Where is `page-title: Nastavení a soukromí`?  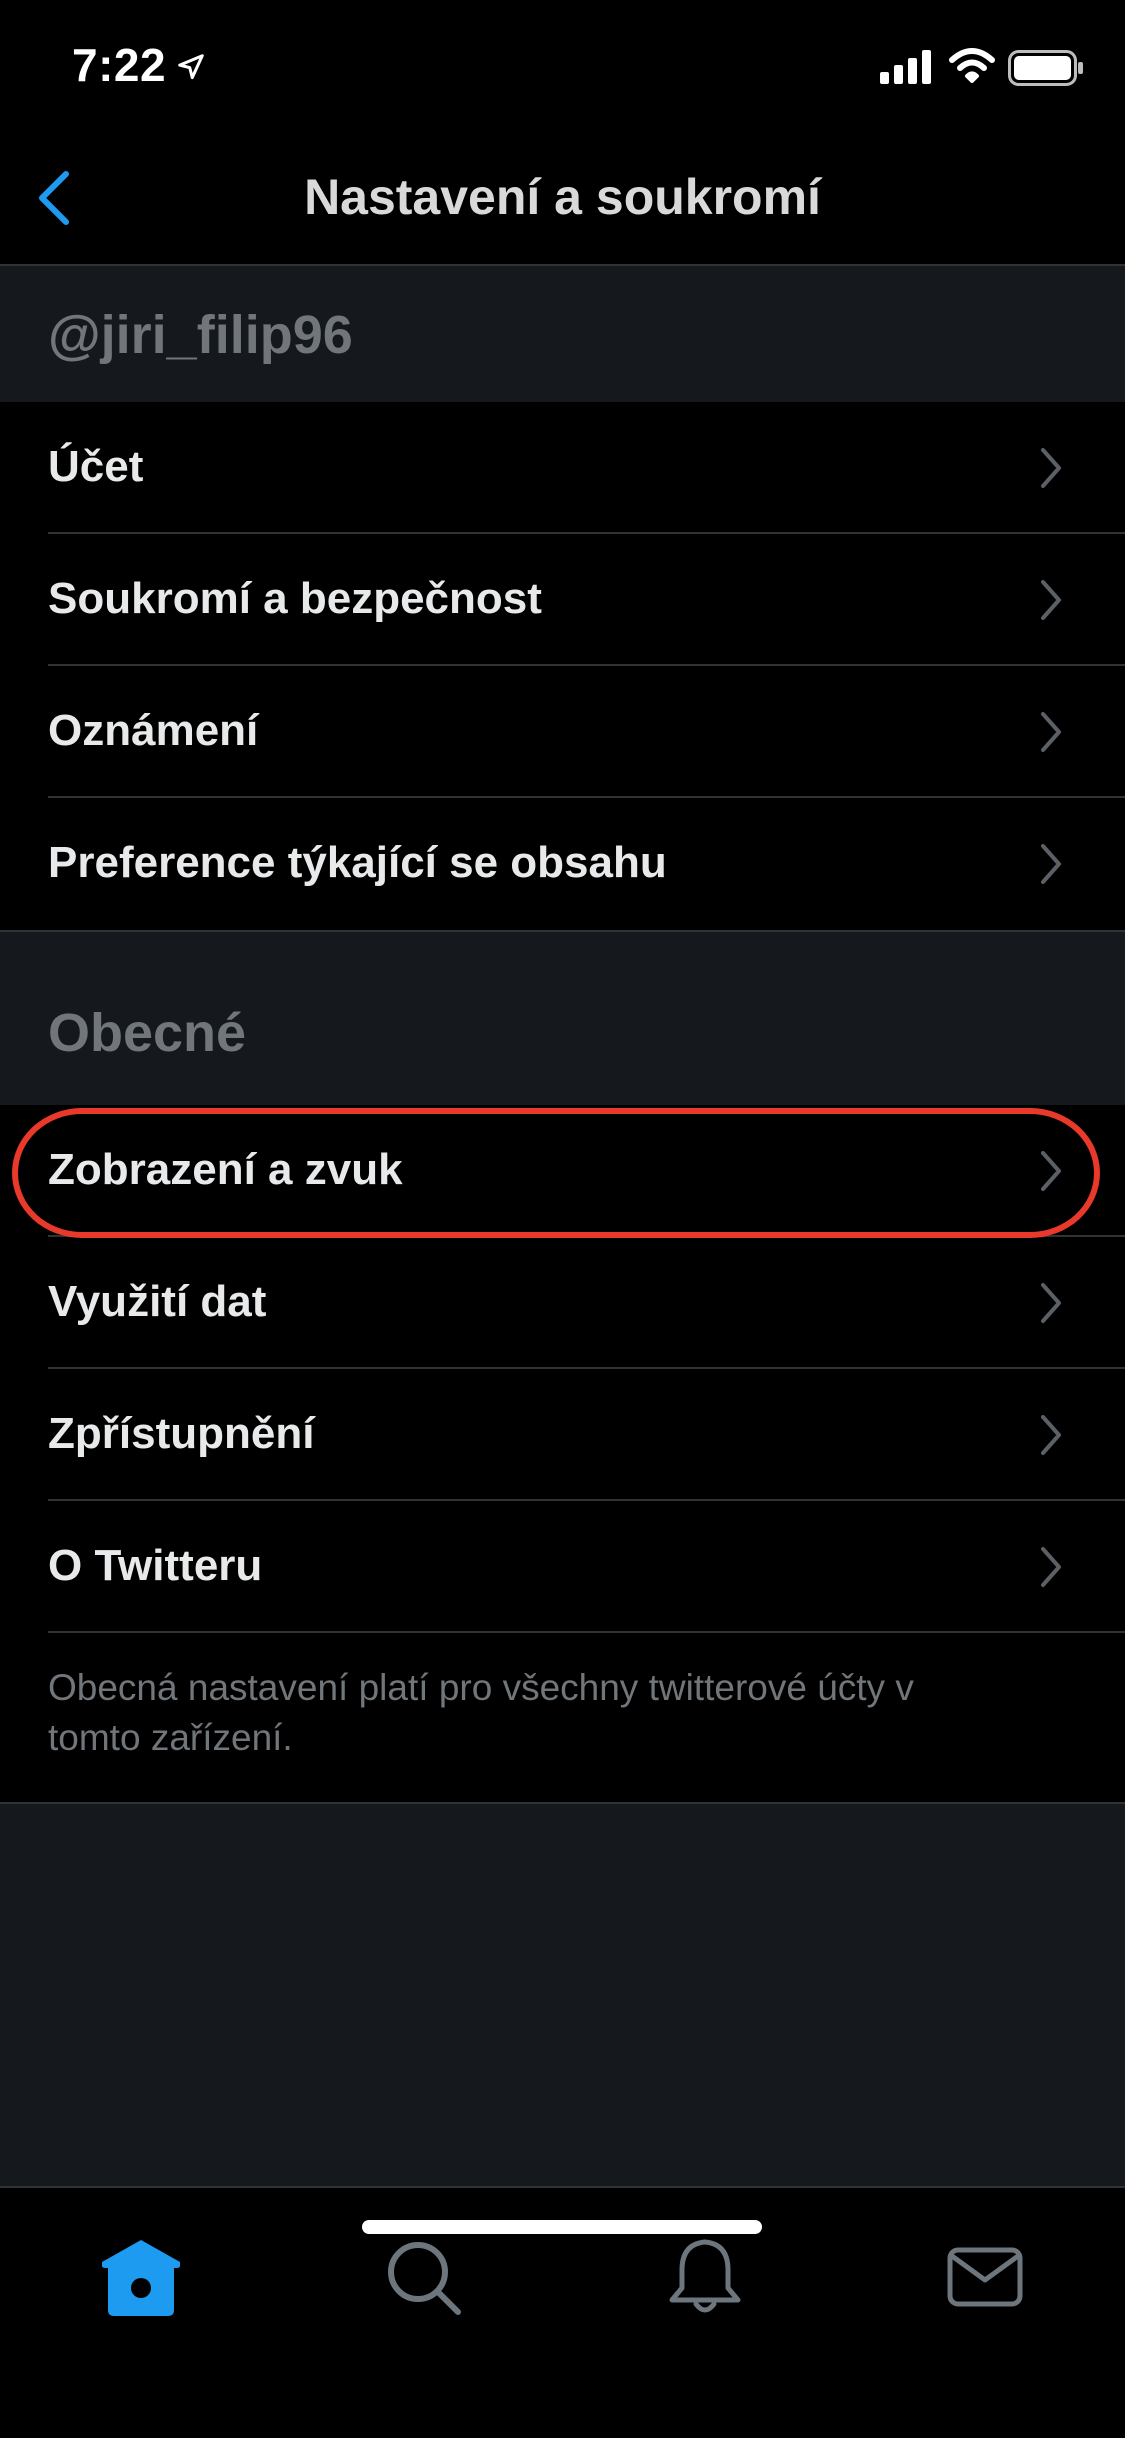
page-title: Nastavení a soukromí is located at coordinates (562, 197).